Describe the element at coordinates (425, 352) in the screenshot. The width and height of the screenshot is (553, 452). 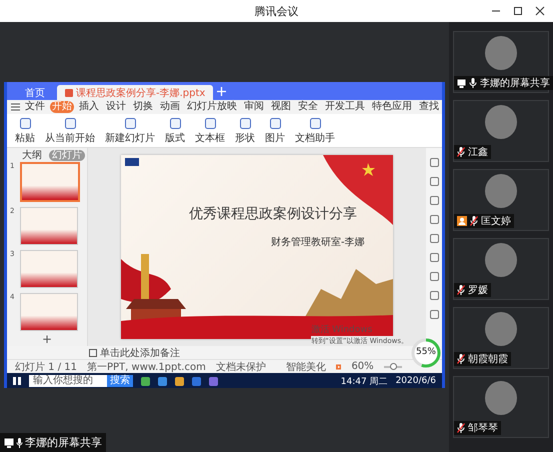
I see `usage-reading: 55%` at that location.